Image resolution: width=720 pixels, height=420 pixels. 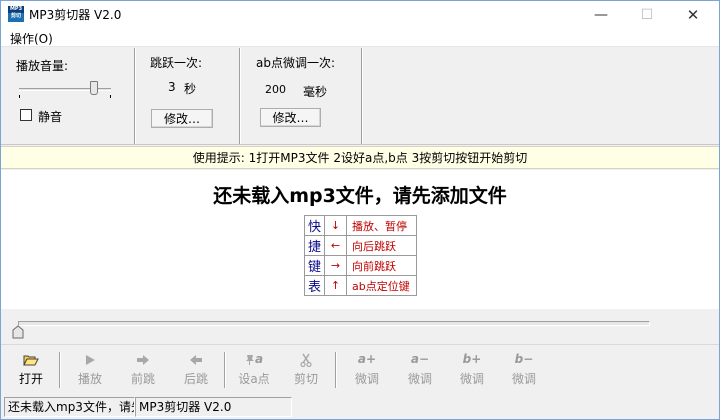 What do you see at coordinates (18, 332) in the screenshot?
I see `seek-slider-thumb` at bounding box center [18, 332].